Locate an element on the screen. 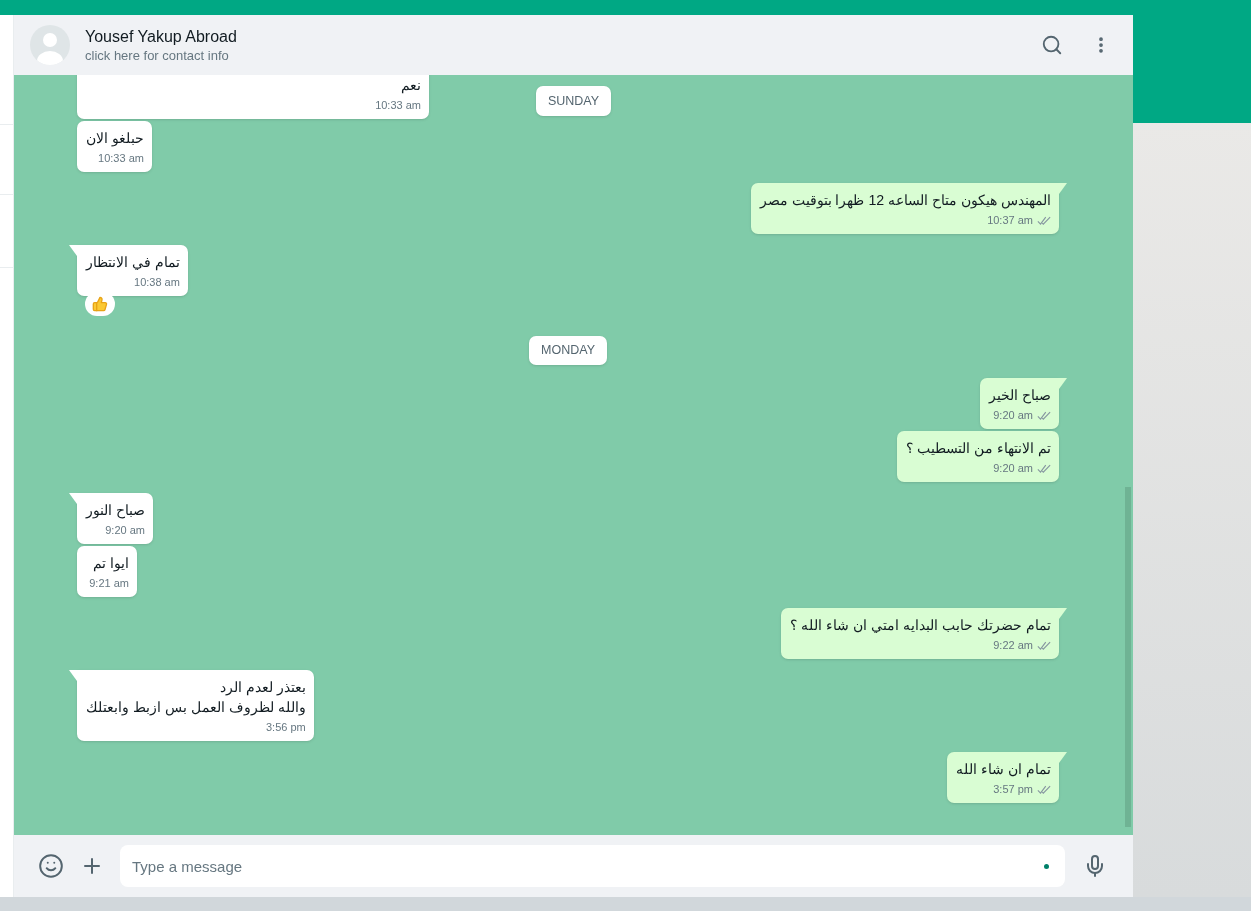 This screenshot has width=1251, height=911. message-text: بعتذر لعدم الرد is located at coordinates (262, 687).